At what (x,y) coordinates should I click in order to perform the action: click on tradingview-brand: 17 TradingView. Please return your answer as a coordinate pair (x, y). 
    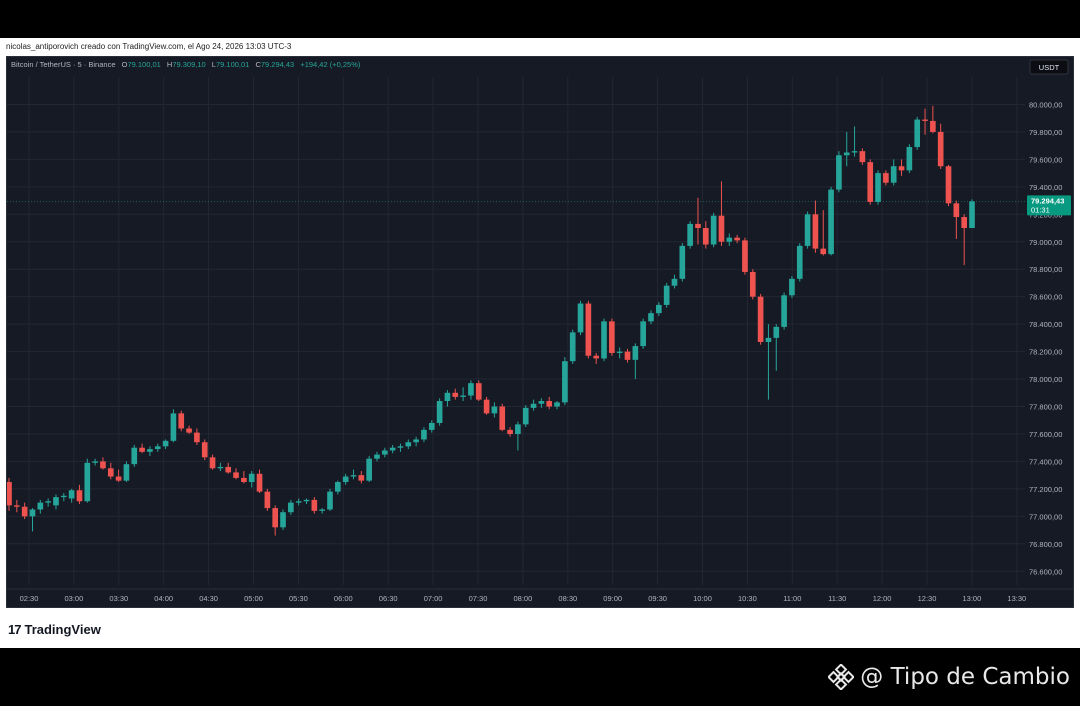
    Looking at the image, I should click on (54, 629).